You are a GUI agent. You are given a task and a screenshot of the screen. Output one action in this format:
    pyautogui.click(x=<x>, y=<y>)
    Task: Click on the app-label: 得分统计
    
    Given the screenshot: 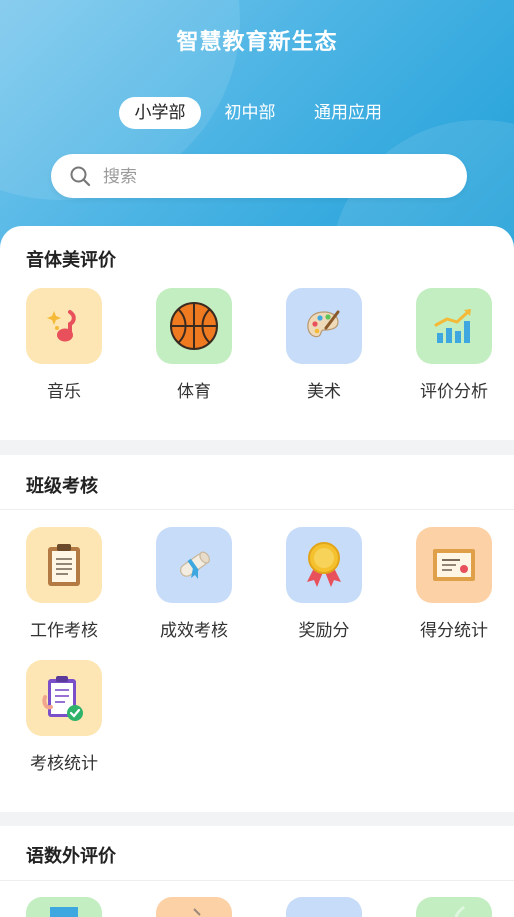 What is the action you would take?
    pyautogui.click(x=454, y=631)
    